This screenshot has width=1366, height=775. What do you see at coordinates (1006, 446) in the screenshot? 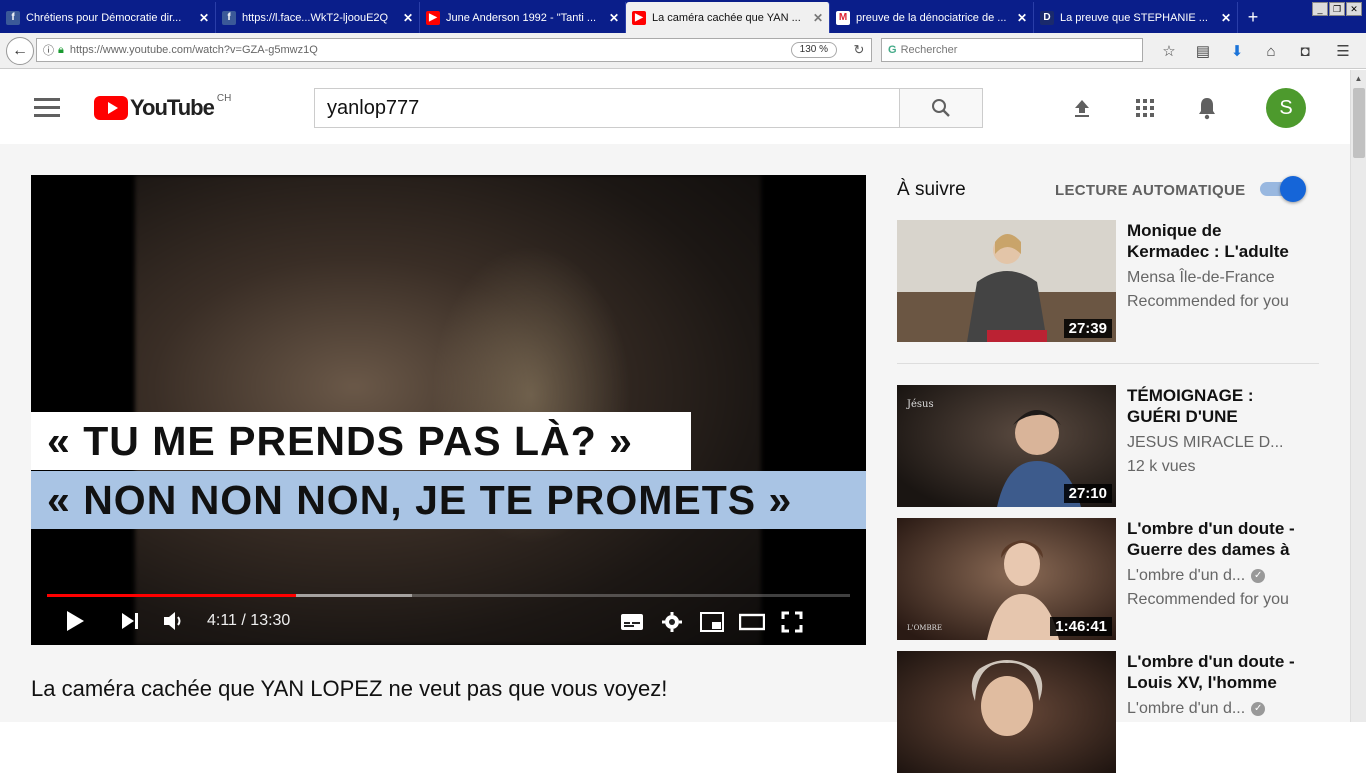
I see `video-thumbnail: Jésus 27:10` at bounding box center [1006, 446].